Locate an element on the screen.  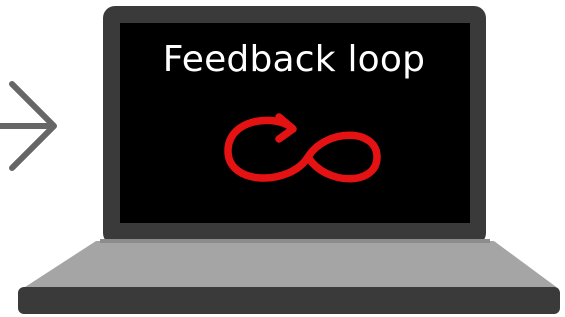
screen-title: Feedback loop is located at coordinates (294, 59).